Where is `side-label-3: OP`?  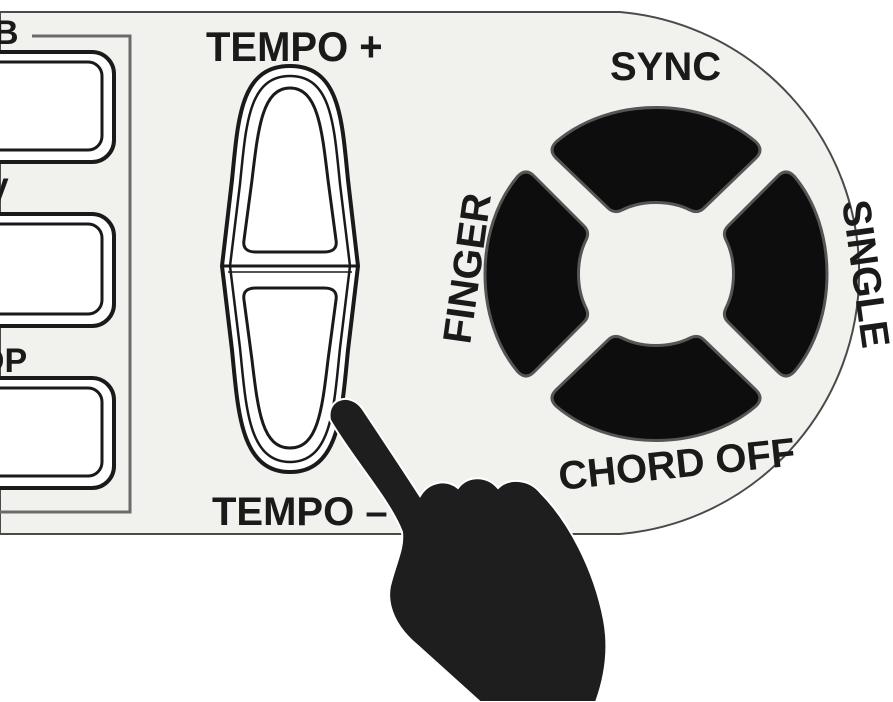 side-label-3: OP is located at coordinates (13, 361).